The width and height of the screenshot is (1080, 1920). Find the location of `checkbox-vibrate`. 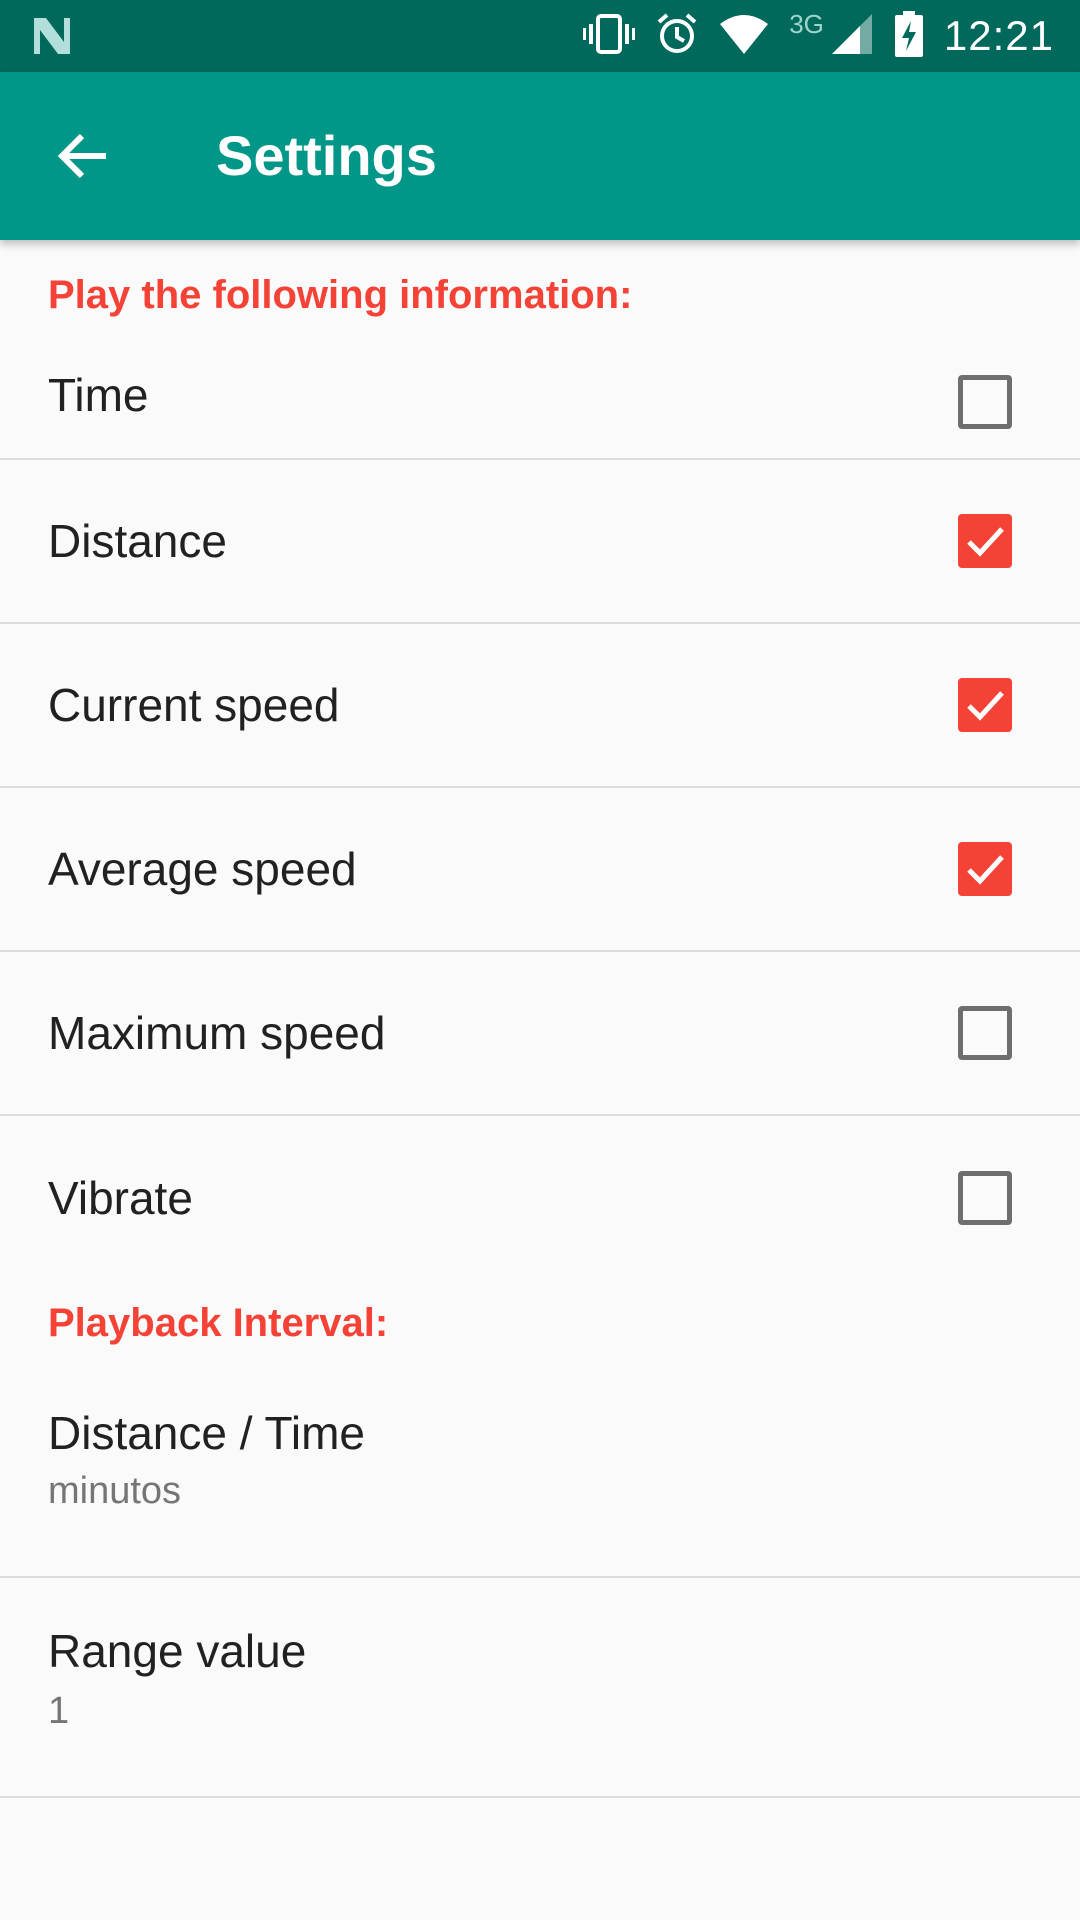

checkbox-vibrate is located at coordinates (985, 1198).